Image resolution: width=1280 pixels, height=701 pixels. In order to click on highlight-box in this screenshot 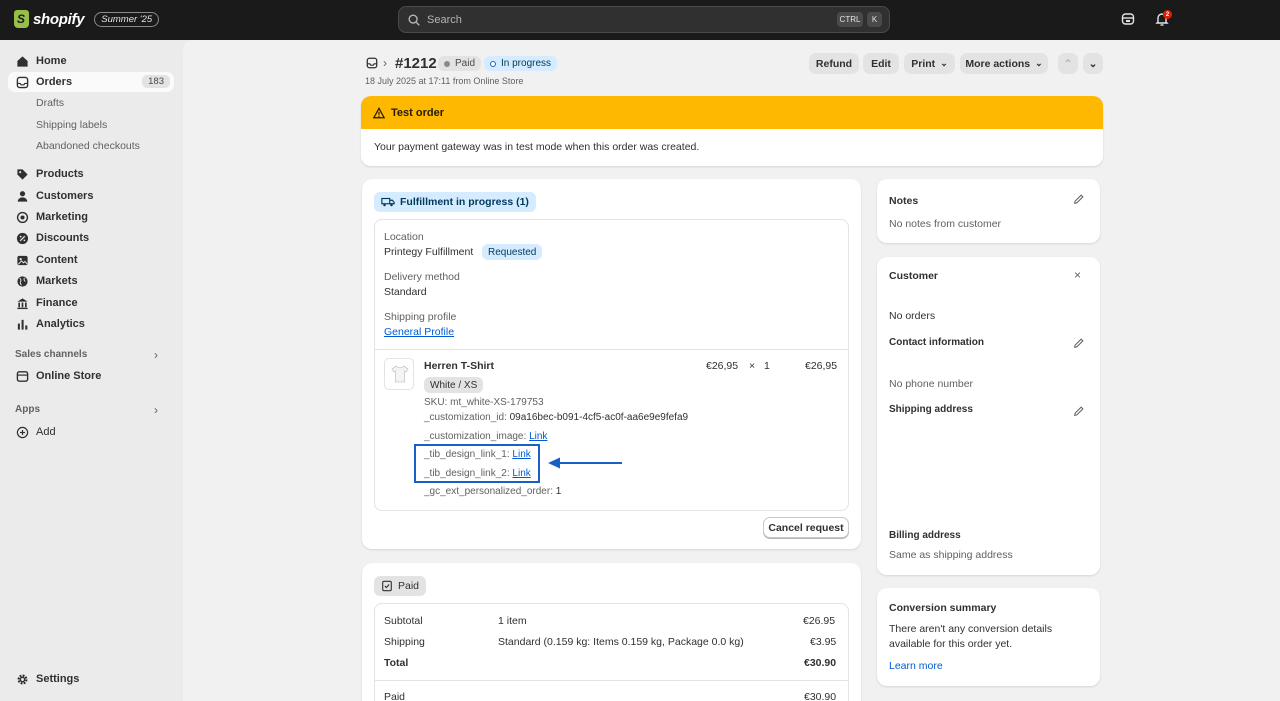, I will do `click(477, 463)`.